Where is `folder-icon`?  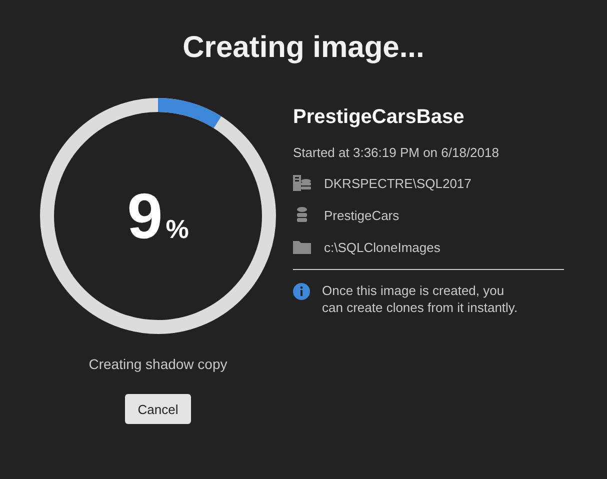 folder-icon is located at coordinates (302, 247).